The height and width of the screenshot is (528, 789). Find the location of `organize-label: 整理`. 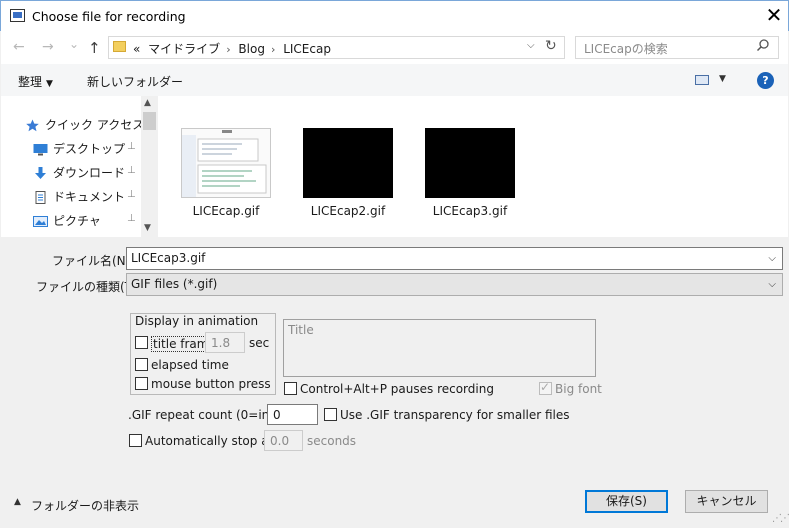

organize-label: 整理 is located at coordinates (30, 82).